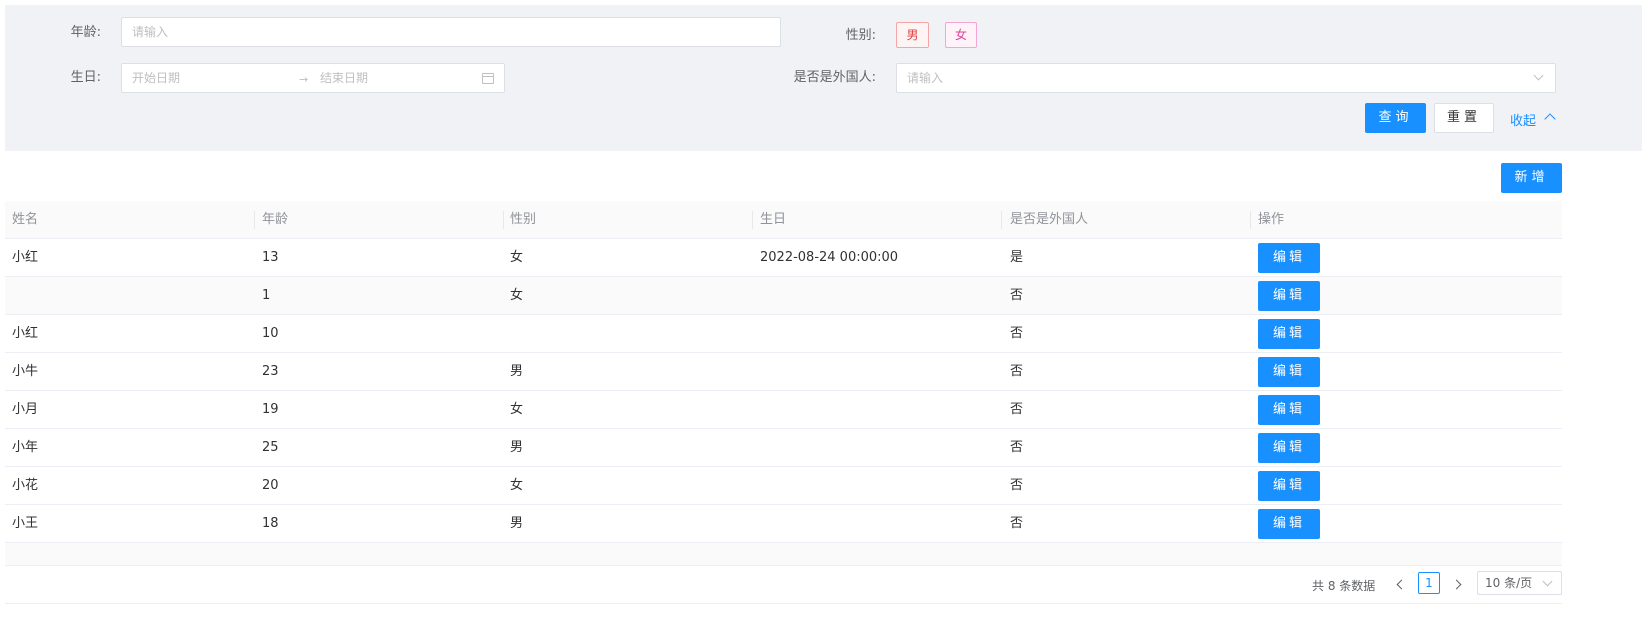 The height and width of the screenshot is (635, 1647). What do you see at coordinates (1017, 257) in the screenshot?
I see `cell-foreigner: 是` at bounding box center [1017, 257].